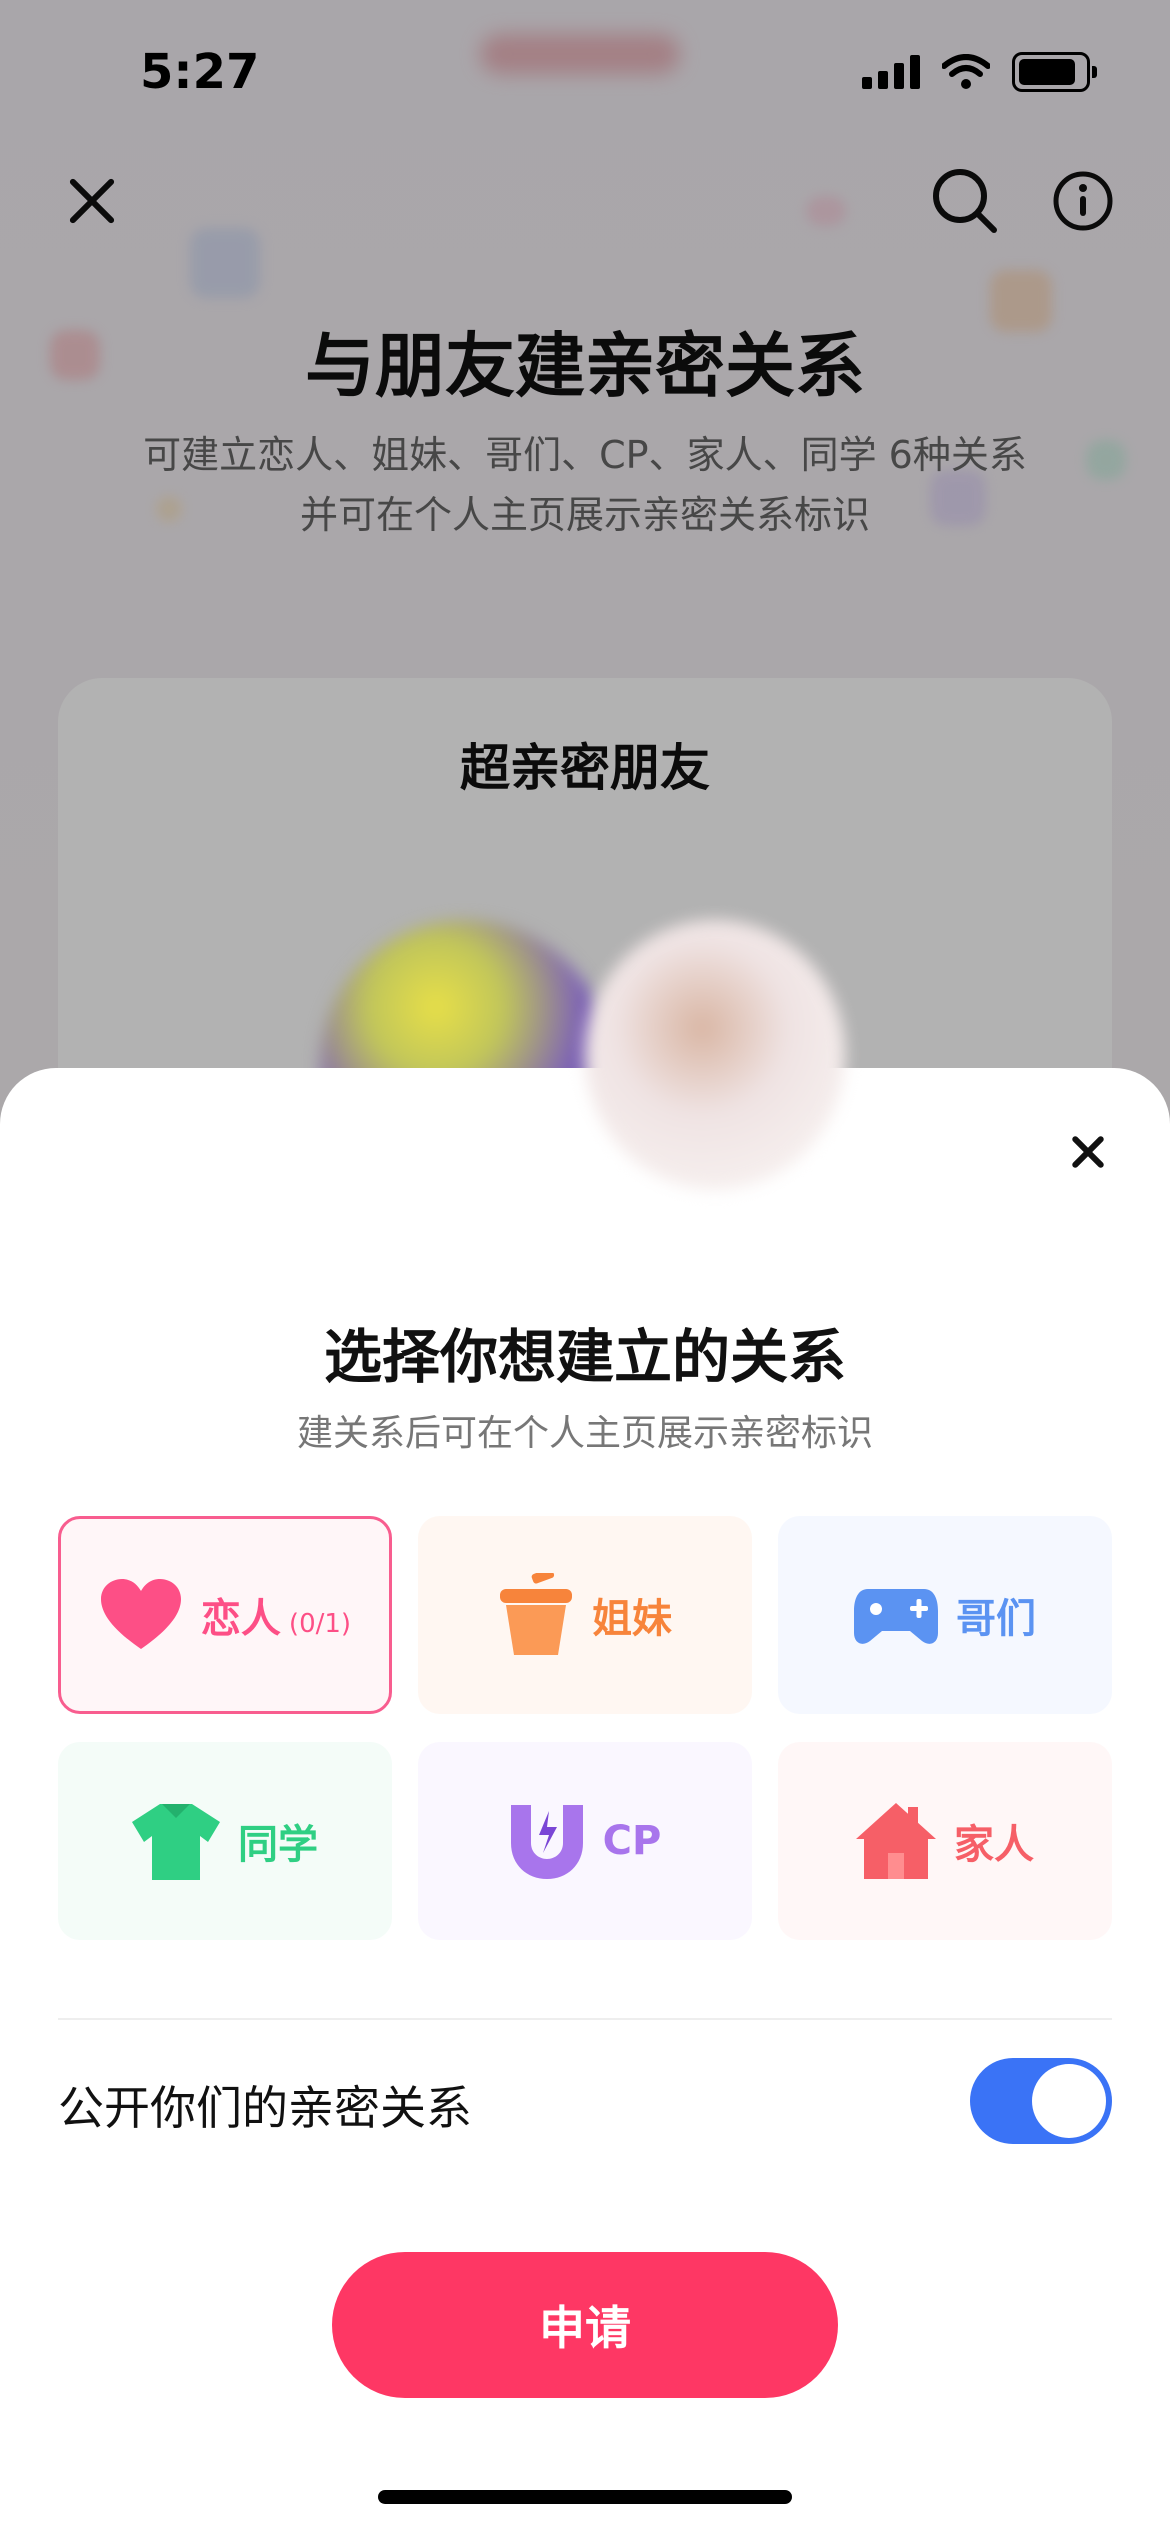 The image size is (1170, 2532). I want to click on relation-option-lover: 恋人 (0/1), so click(225, 1615).